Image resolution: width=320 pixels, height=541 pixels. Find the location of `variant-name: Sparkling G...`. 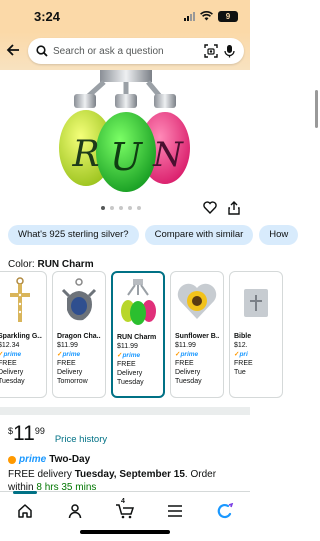

variant-name: Sparkling G... is located at coordinates (21, 336).